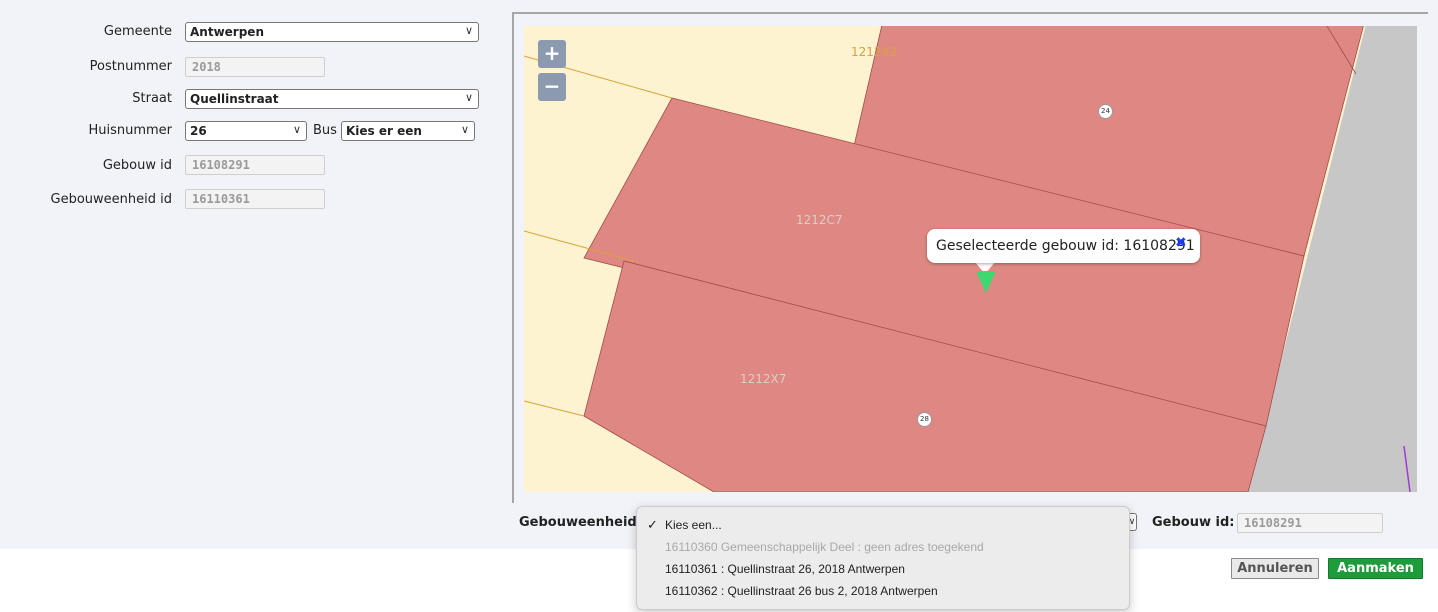  I want to click on parcel-label: 1212C7, so click(819, 220).